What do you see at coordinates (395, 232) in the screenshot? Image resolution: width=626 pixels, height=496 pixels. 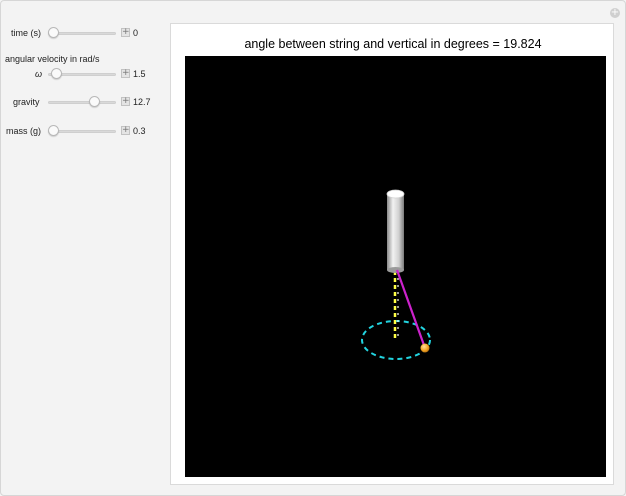 I see `support-cylinder` at bounding box center [395, 232].